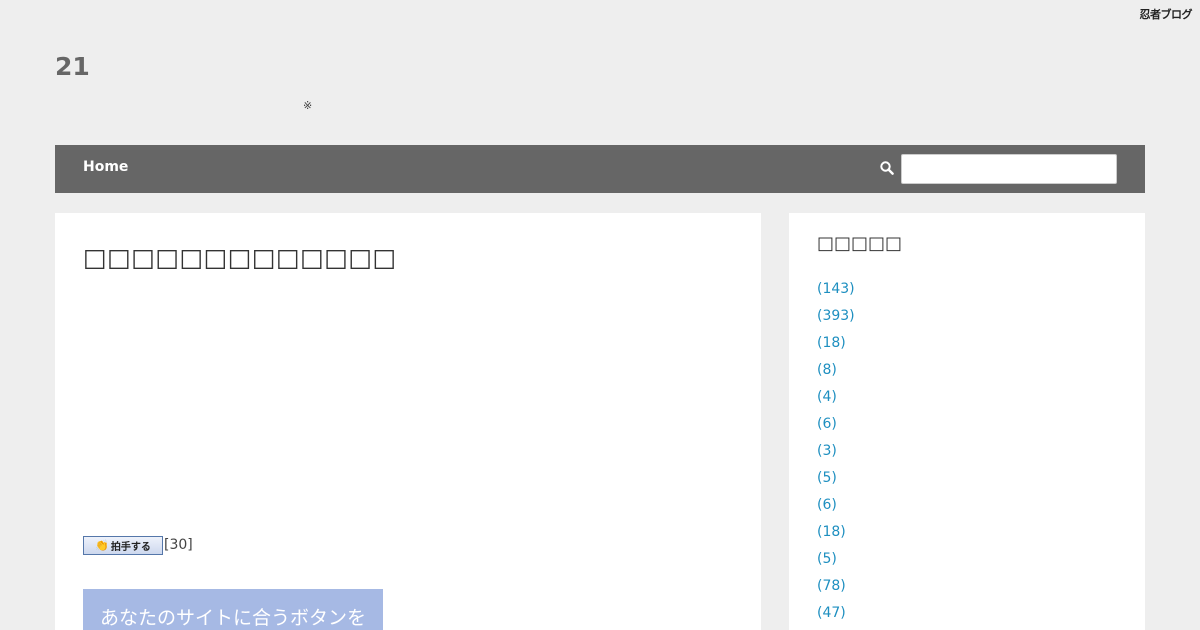 The height and width of the screenshot is (630, 1200). What do you see at coordinates (308, 105) in the screenshot?
I see `site-description: ※` at bounding box center [308, 105].